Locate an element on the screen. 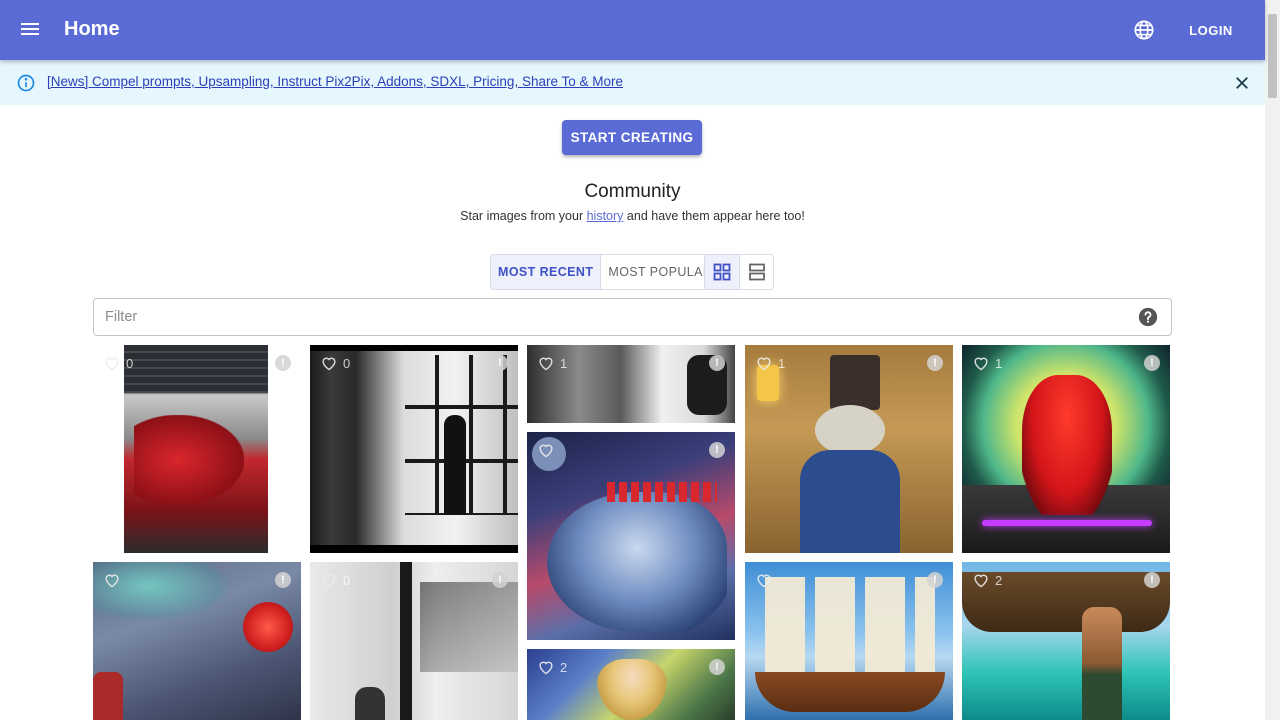 This screenshot has width=1280, height=720. list-view-icon is located at coordinates (756, 272).